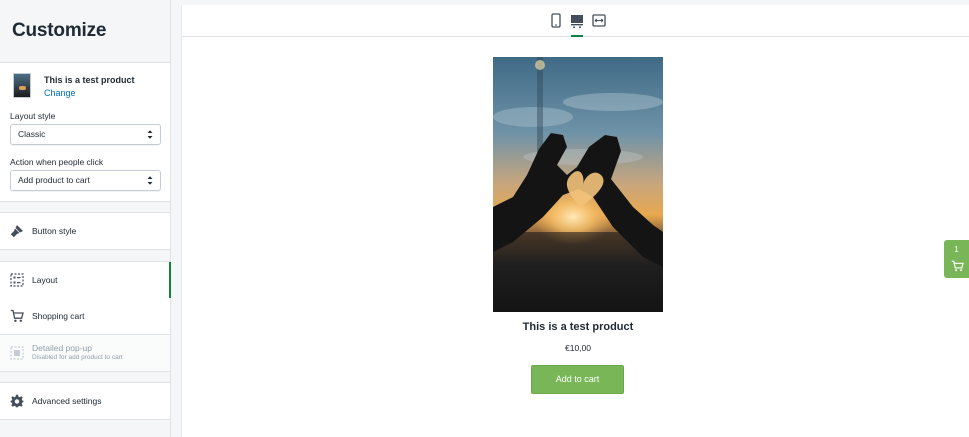 The image size is (969, 437). Describe the element at coordinates (956, 249) in the screenshot. I see `cart-count-badge: 1` at that location.